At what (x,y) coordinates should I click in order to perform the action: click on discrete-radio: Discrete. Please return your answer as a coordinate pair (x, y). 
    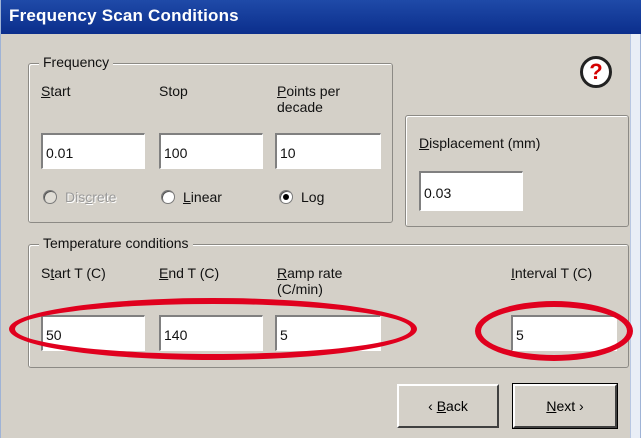
    Looking at the image, I should click on (79, 197).